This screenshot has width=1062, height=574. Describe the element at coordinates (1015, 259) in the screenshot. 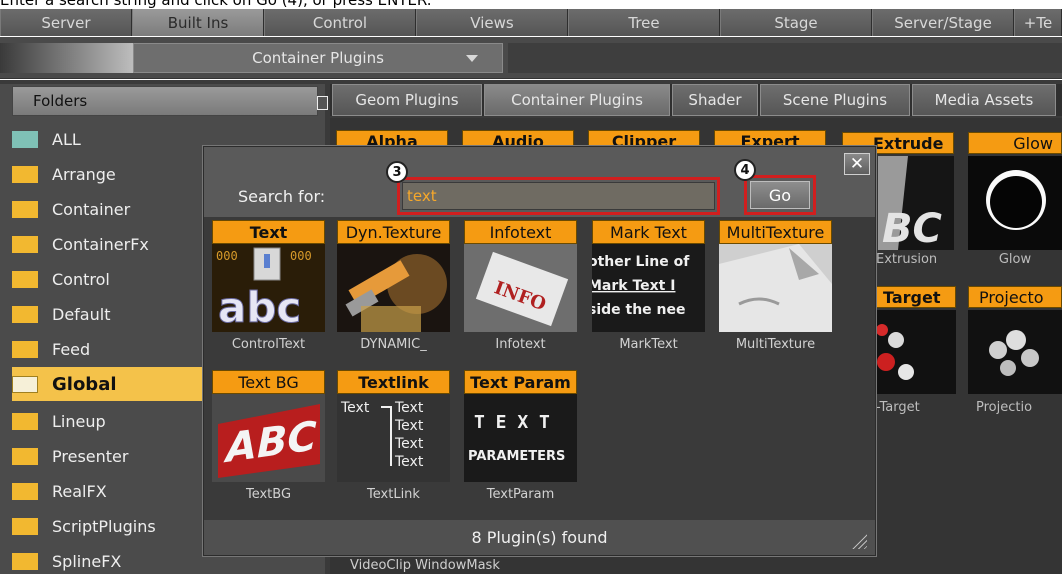

I see `glow-caption: Glow` at that location.